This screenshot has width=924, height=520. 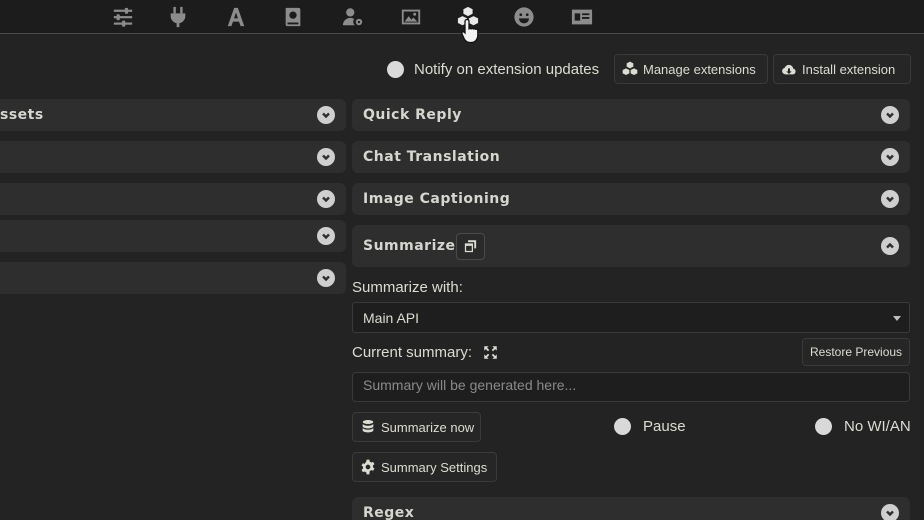 What do you see at coordinates (507, 69) in the screenshot?
I see `notify-updates-label: Notify on extension updates` at bounding box center [507, 69].